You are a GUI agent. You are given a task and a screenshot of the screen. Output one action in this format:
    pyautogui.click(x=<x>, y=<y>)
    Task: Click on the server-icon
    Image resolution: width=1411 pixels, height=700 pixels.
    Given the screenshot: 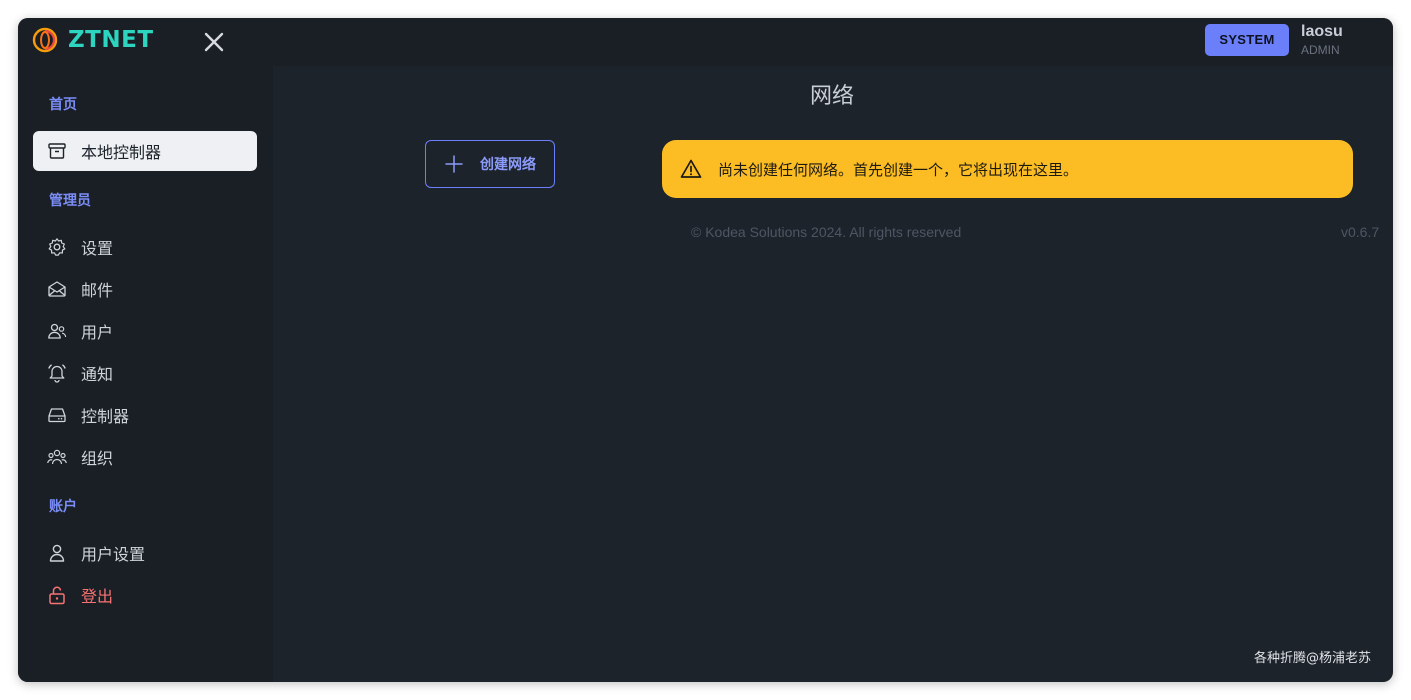 What is the action you would take?
    pyautogui.click(x=57, y=415)
    